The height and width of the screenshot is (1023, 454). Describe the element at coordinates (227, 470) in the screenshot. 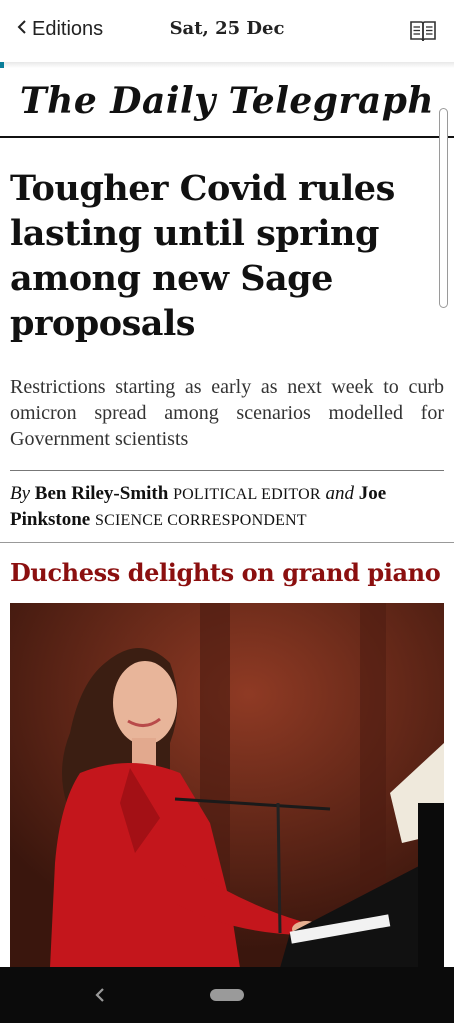

I see `divider` at that location.